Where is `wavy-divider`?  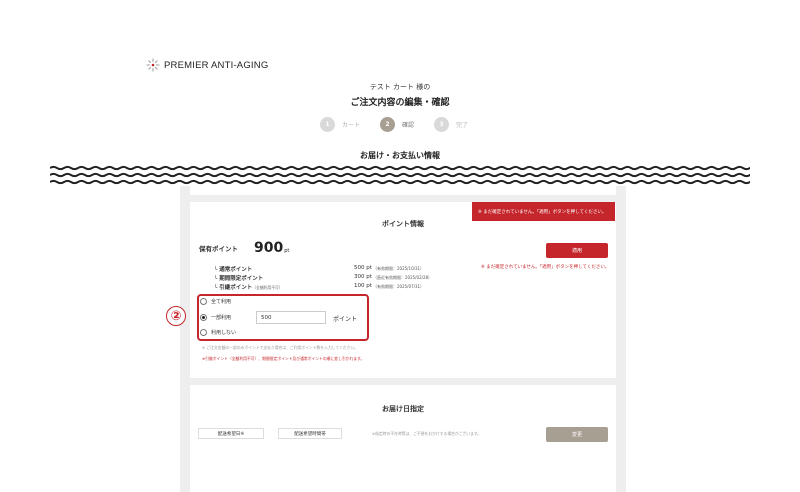
wavy-divider is located at coordinates (400, 175).